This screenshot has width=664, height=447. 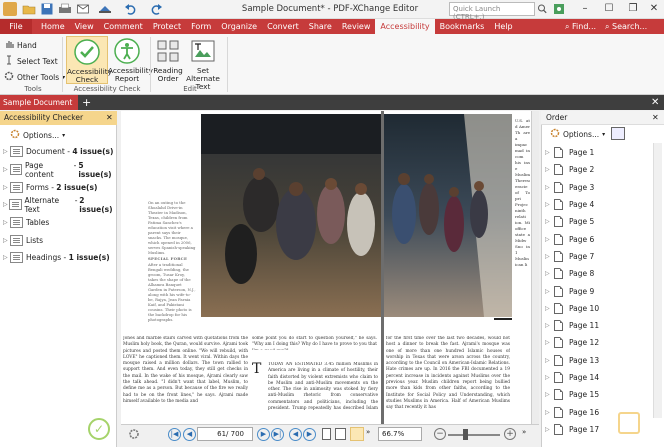 What do you see at coordinates (356, 26) in the screenshot?
I see `tab-review: Review` at bounding box center [356, 26].